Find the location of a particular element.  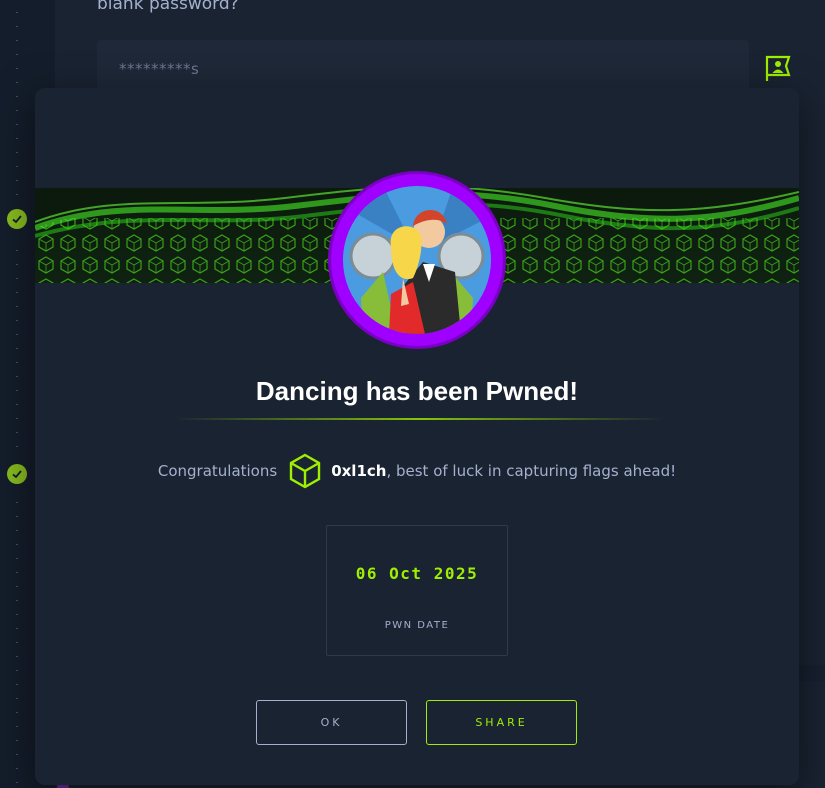

title-divider is located at coordinates (420, 419).